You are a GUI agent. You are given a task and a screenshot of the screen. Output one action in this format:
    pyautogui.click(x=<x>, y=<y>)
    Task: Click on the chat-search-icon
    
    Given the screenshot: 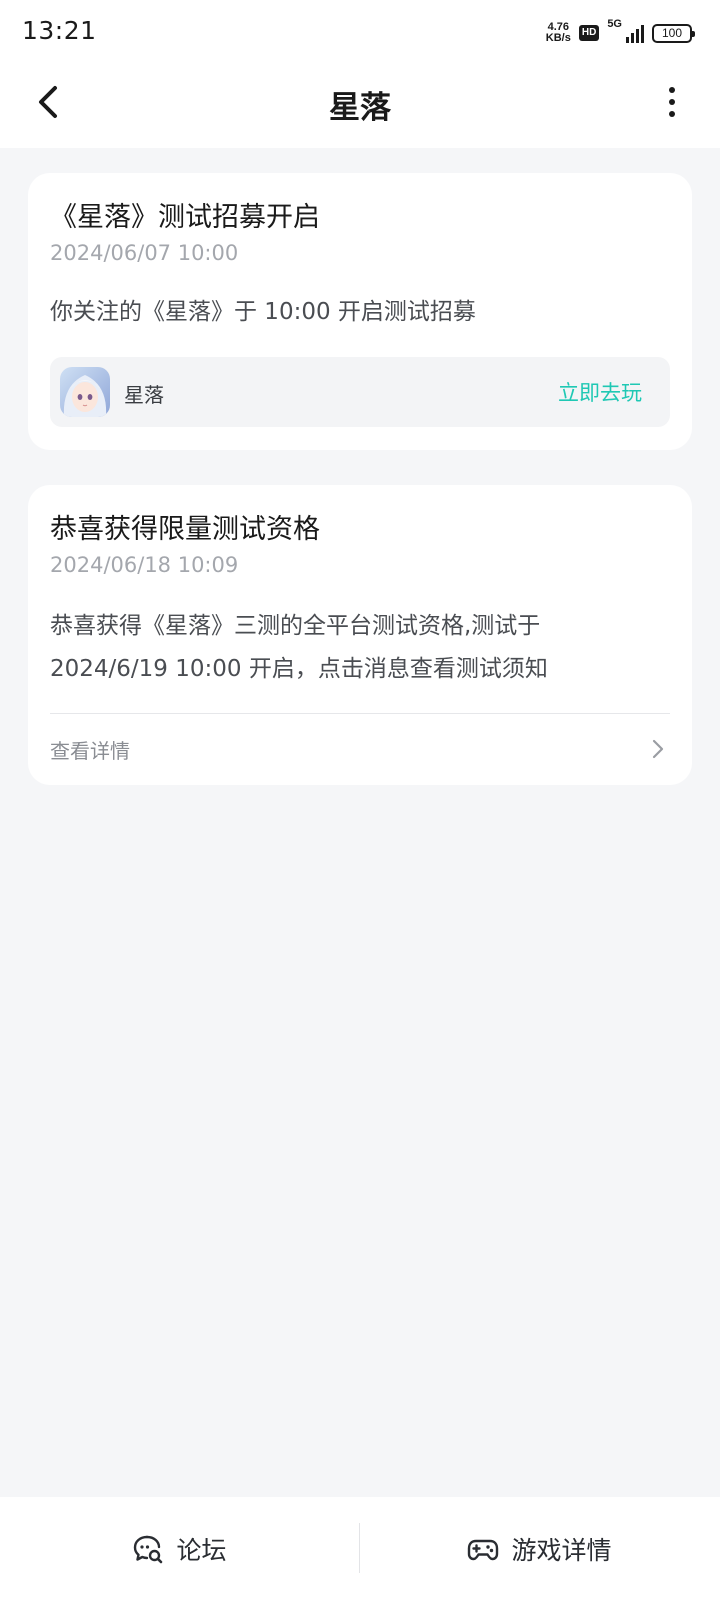 What is the action you would take?
    pyautogui.click(x=148, y=1549)
    